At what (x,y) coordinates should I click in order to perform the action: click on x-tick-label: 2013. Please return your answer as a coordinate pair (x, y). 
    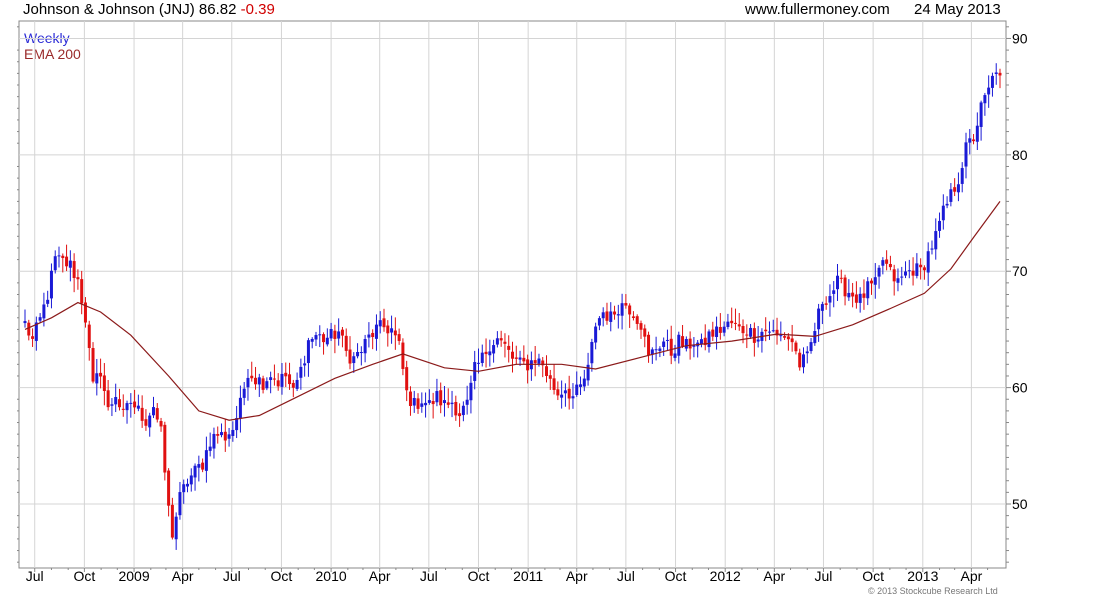
    Looking at the image, I should click on (922, 576).